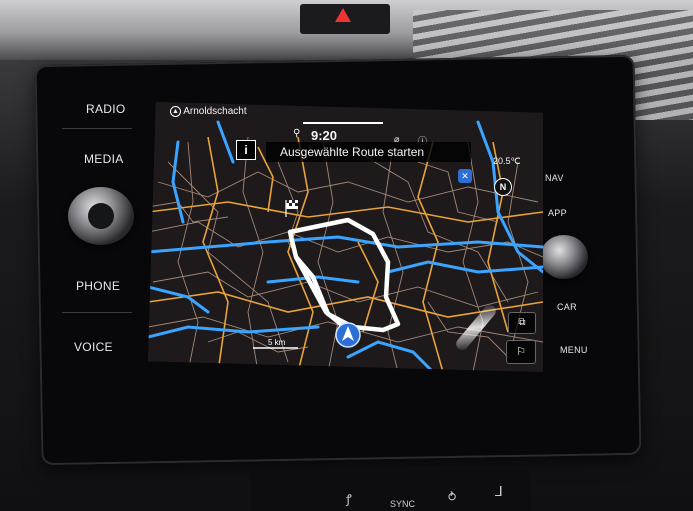 This screenshot has width=693, height=511. What do you see at coordinates (101, 216) in the screenshot?
I see `power-icon` at bounding box center [101, 216].